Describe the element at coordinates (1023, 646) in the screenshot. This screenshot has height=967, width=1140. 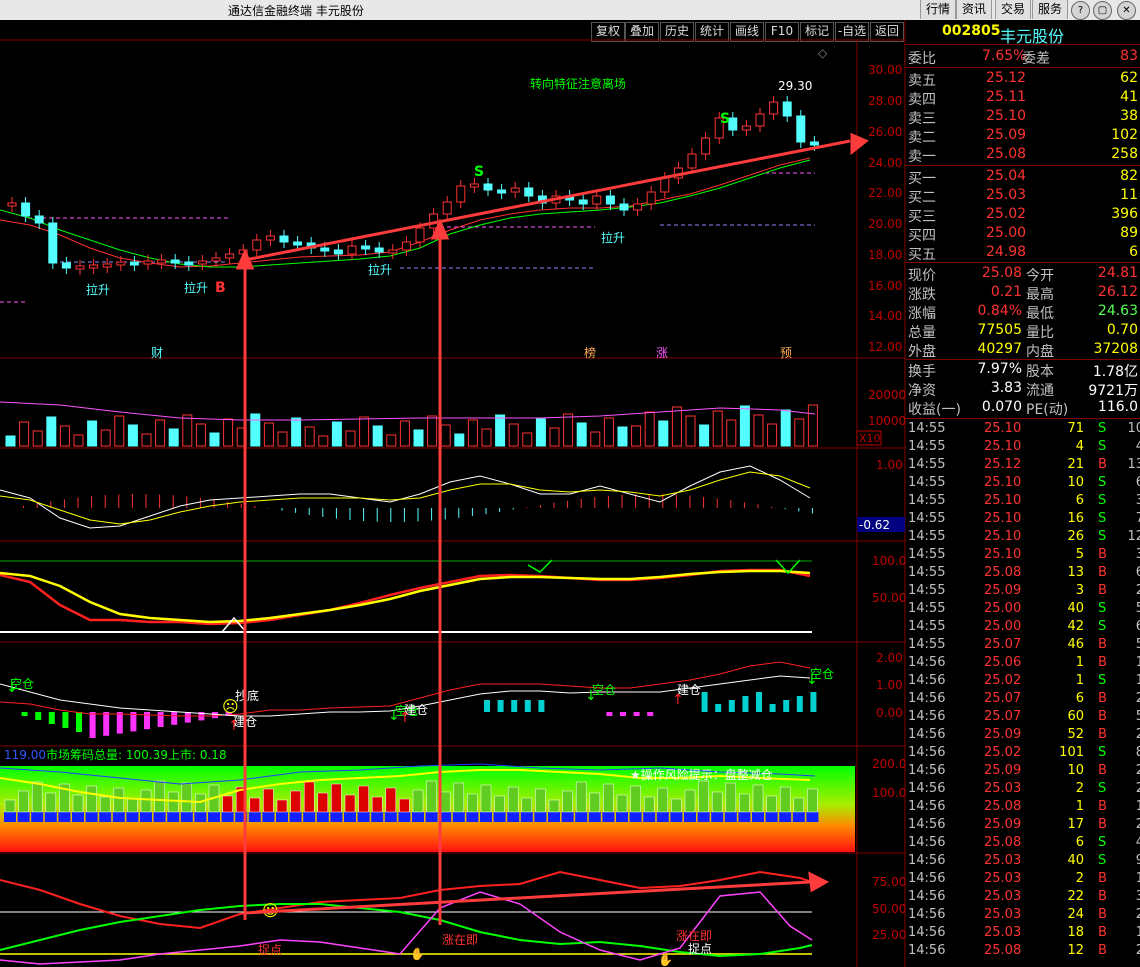
I see `tick-row: 14:55 25.07 46 B 5` at that location.